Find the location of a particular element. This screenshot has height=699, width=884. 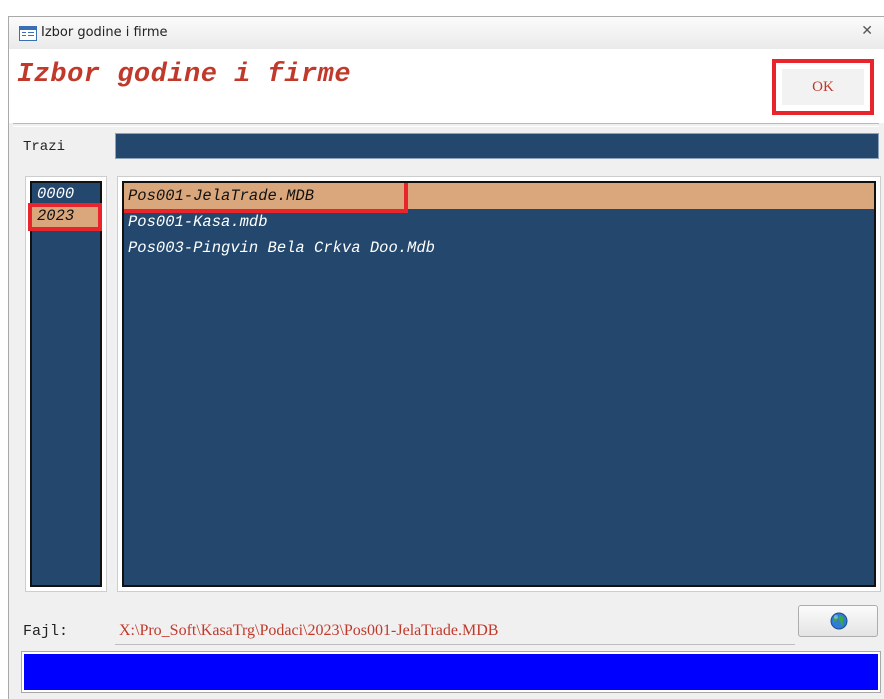

title-bar: Izbor godine i firme ✕ is located at coordinates (446, 33).